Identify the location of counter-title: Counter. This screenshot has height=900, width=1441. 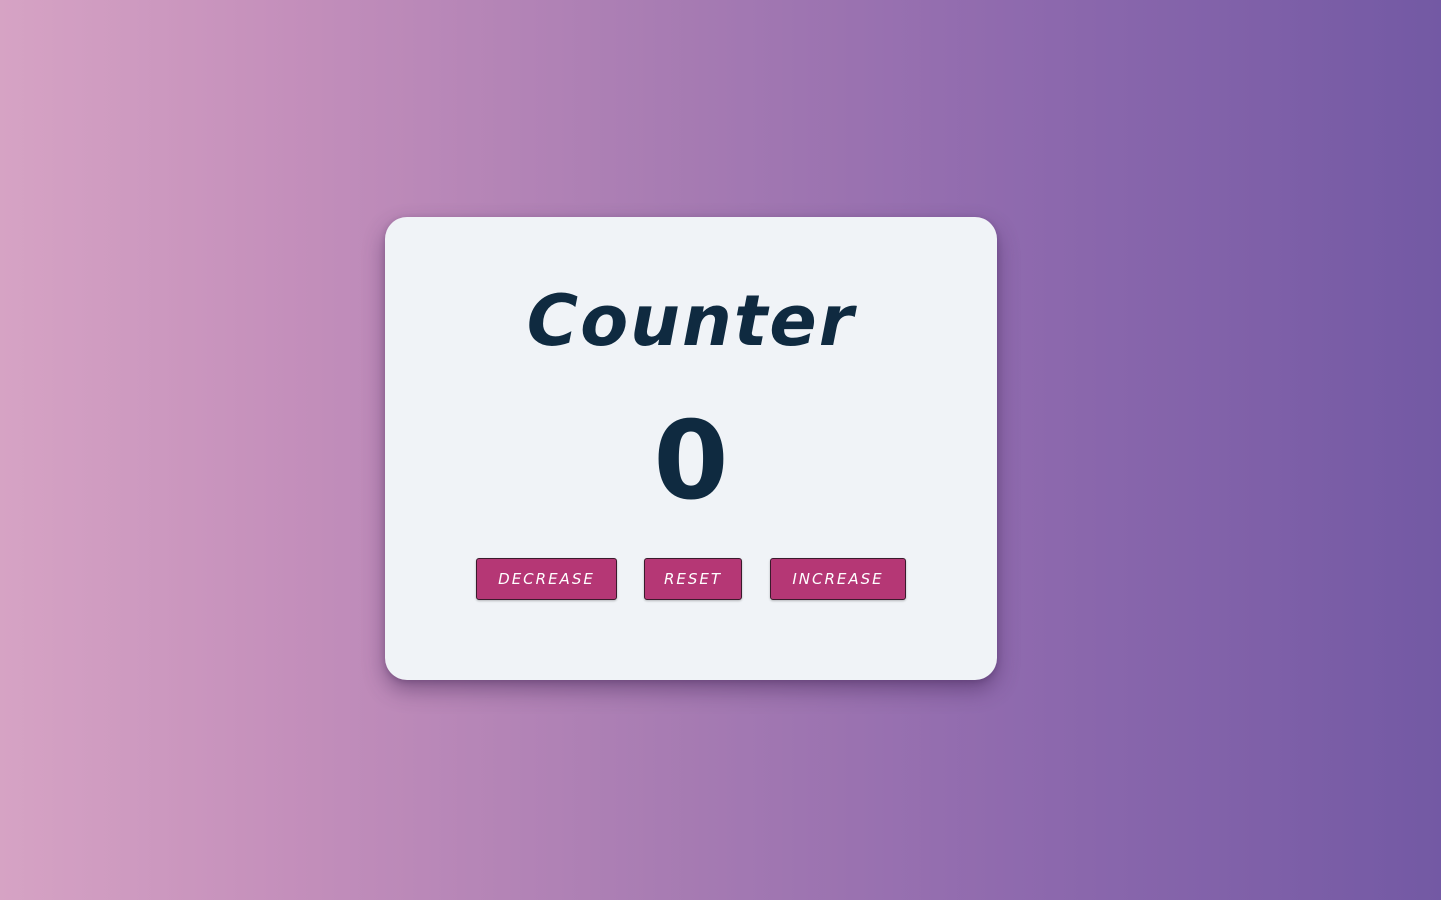
(691, 321).